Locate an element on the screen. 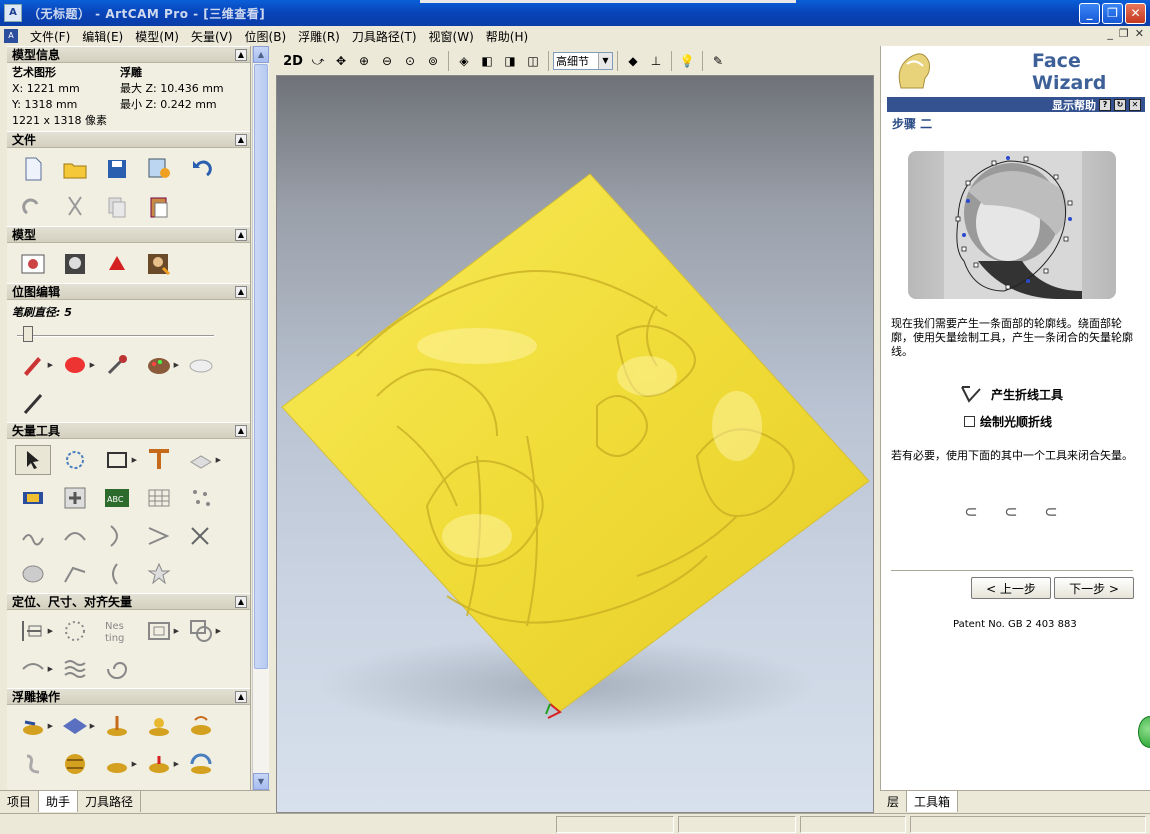  extrude-icon is located at coordinates (117, 726).